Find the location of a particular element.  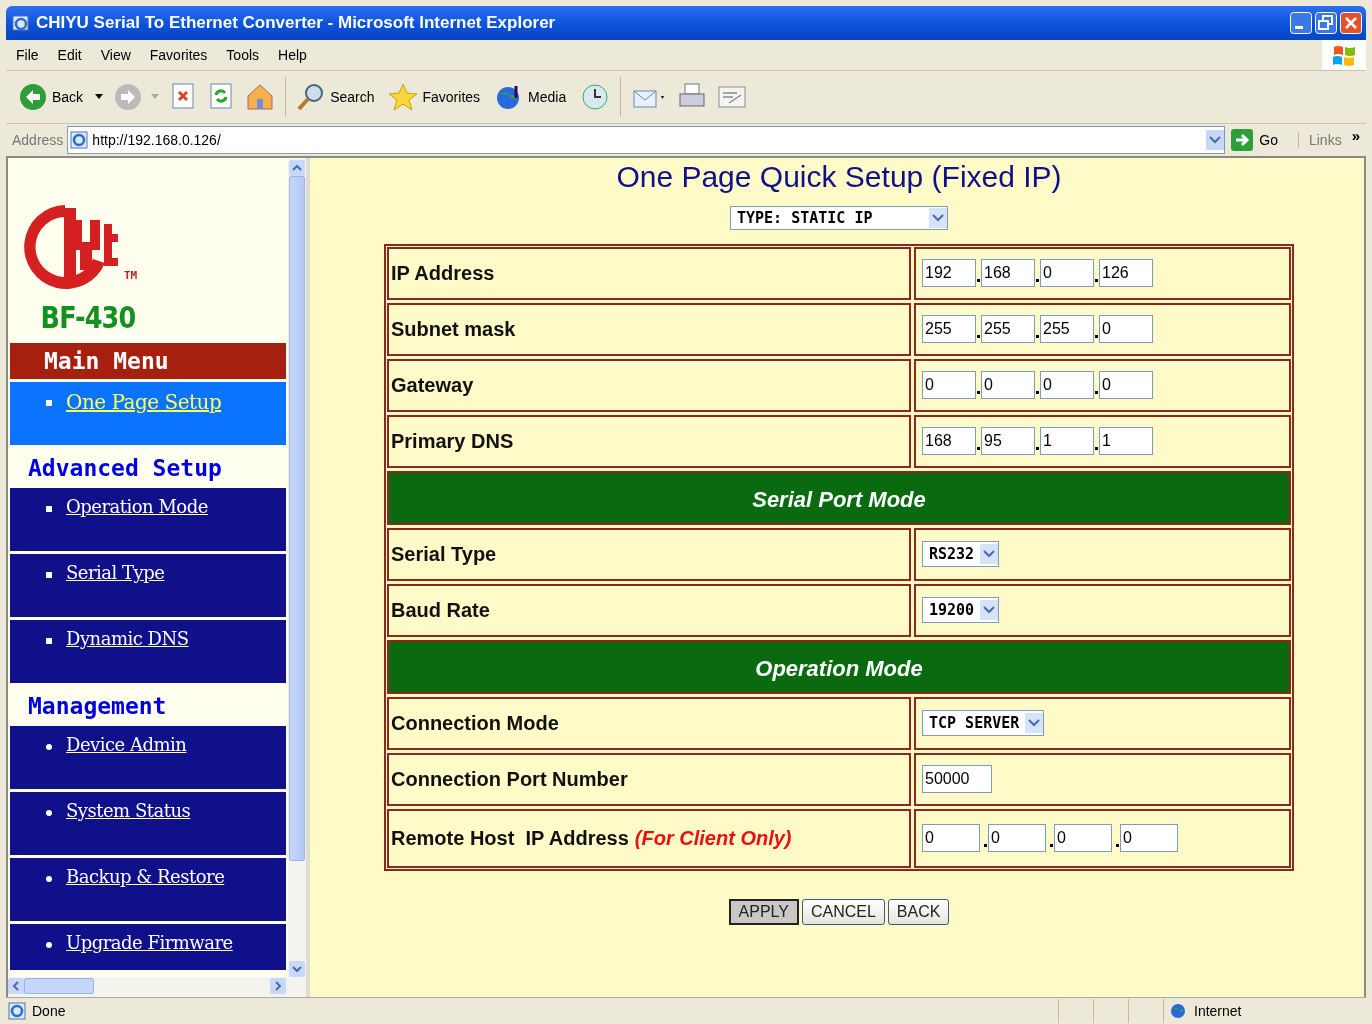

toolbar-button: Favorites is located at coordinates (436, 96).